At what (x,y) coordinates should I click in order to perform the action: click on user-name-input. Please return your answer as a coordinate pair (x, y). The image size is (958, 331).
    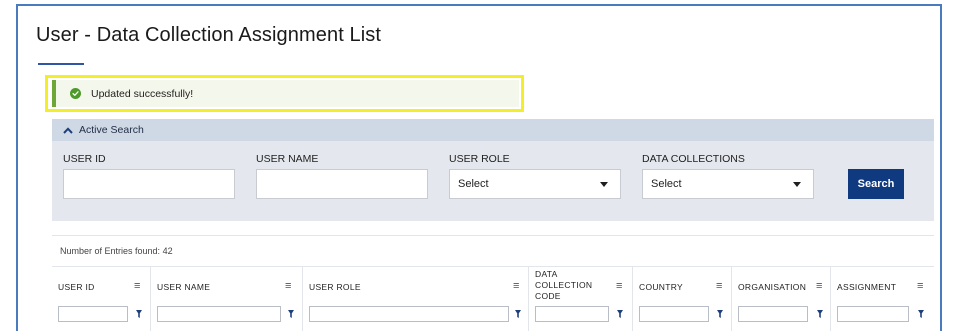
    Looking at the image, I should click on (342, 184).